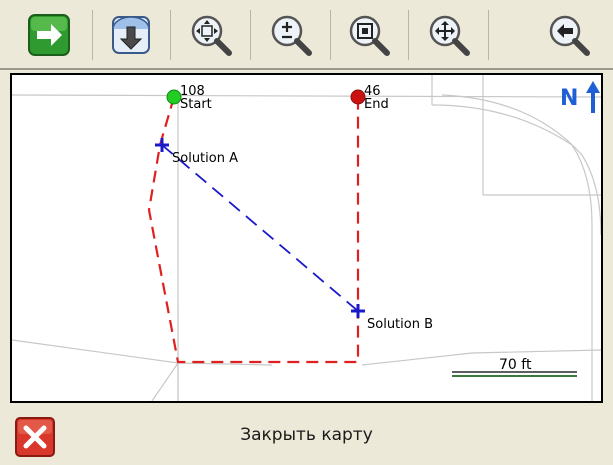 The height and width of the screenshot is (465, 613). What do you see at coordinates (515, 365) in the screenshot?
I see `scale-label: 70 ft` at bounding box center [515, 365].